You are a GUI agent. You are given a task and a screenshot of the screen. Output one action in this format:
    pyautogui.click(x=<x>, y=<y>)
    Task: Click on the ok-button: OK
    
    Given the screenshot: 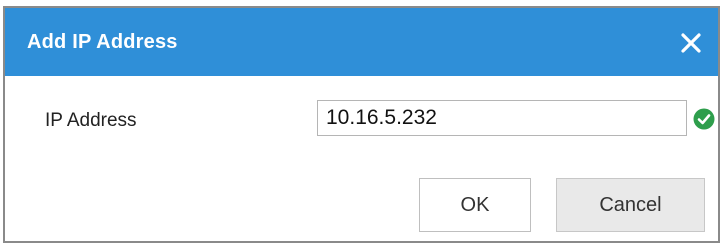 What is the action you would take?
    pyautogui.click(x=475, y=205)
    